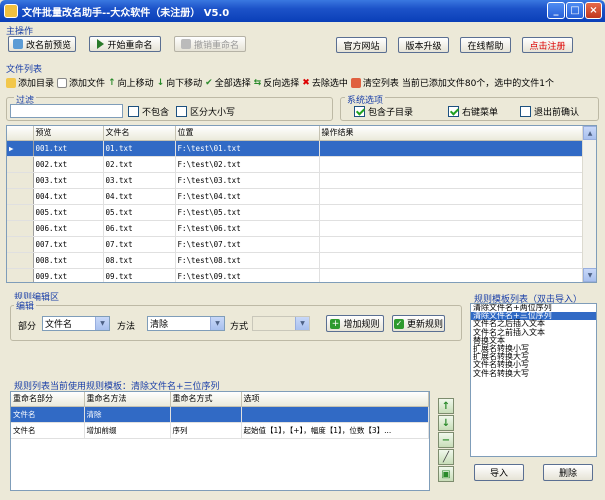 Image resolution: width=605 pixels, height=500 pixels. Describe the element at coordinates (139, 196) in the screenshot. I see `table-cell: 04.txt` at that location.